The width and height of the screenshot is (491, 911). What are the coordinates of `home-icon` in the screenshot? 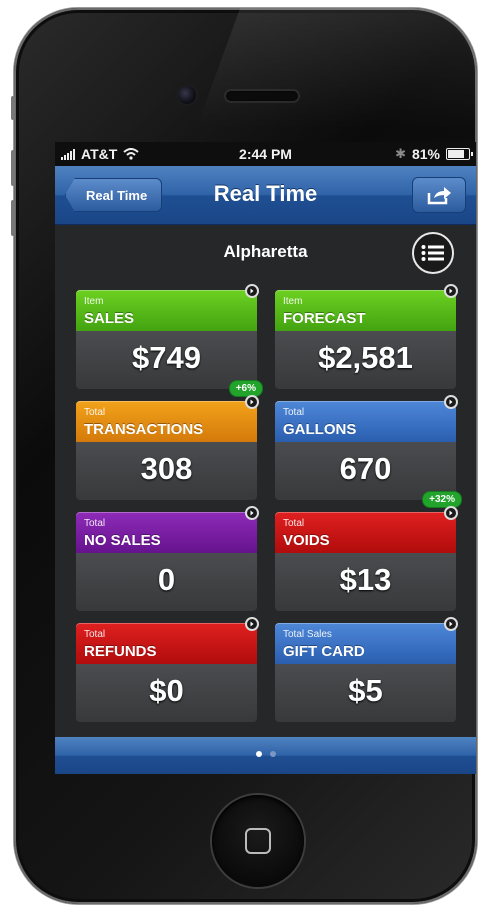 It's located at (258, 841).